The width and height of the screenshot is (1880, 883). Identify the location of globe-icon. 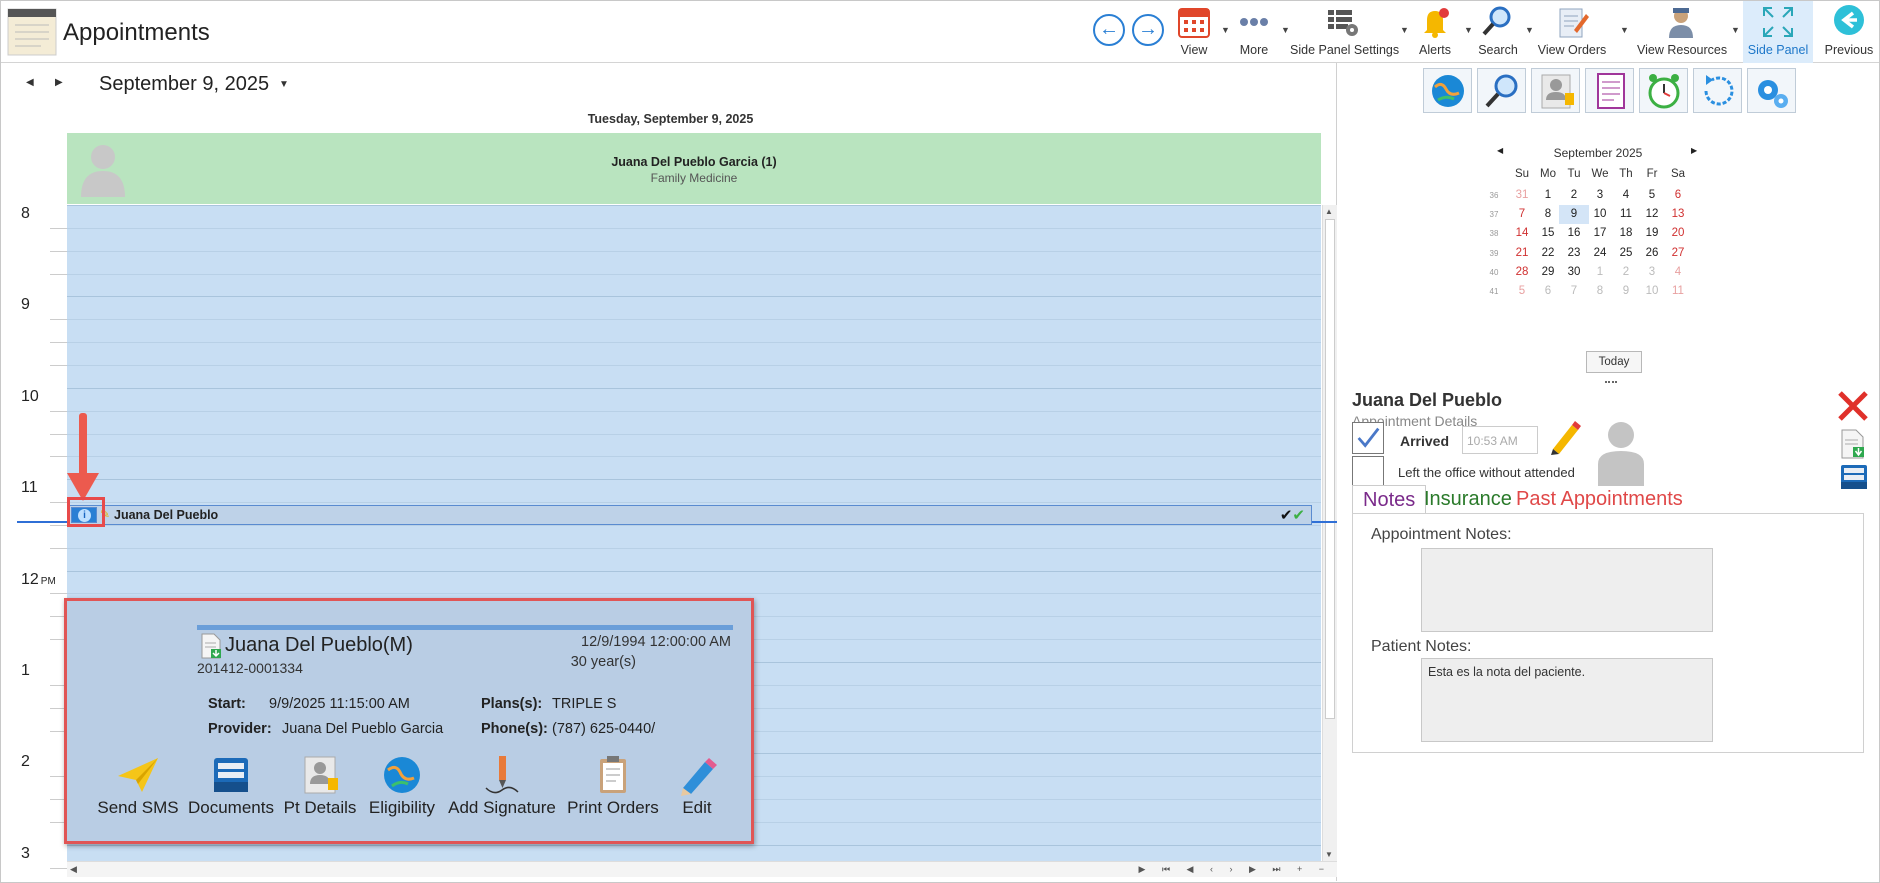
(402, 775).